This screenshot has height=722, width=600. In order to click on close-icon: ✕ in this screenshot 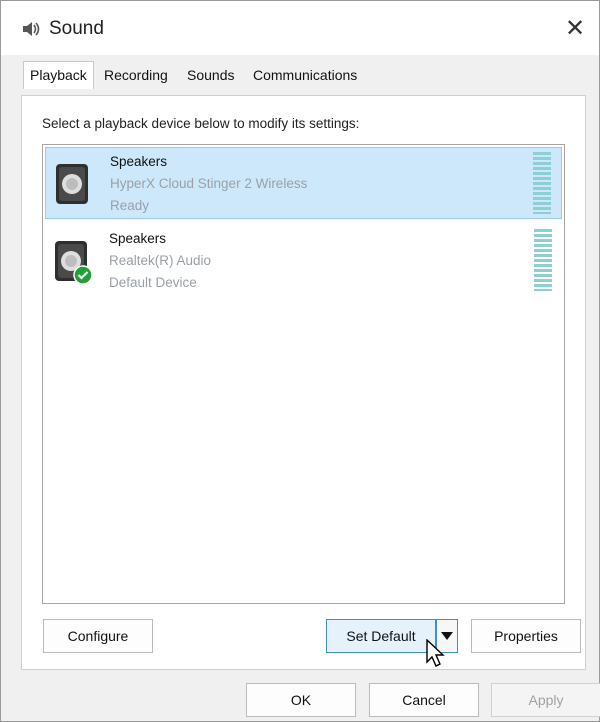, I will do `click(575, 28)`.